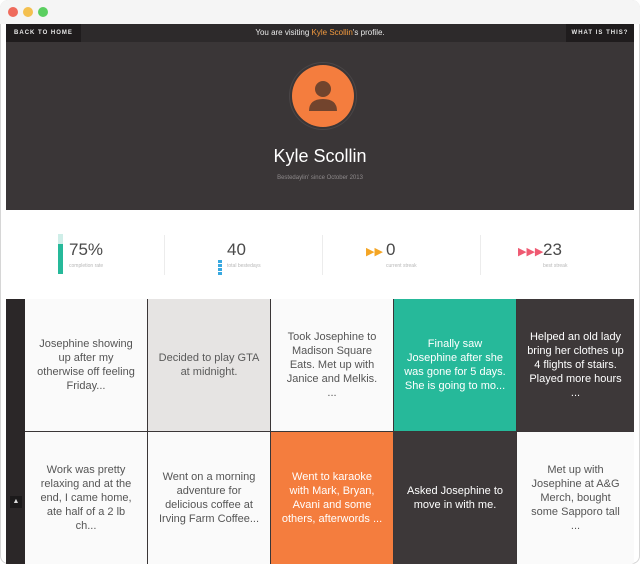 Image resolution: width=640 pixels, height=564 pixels. I want to click on caret-up-icon: ▲, so click(16, 502).